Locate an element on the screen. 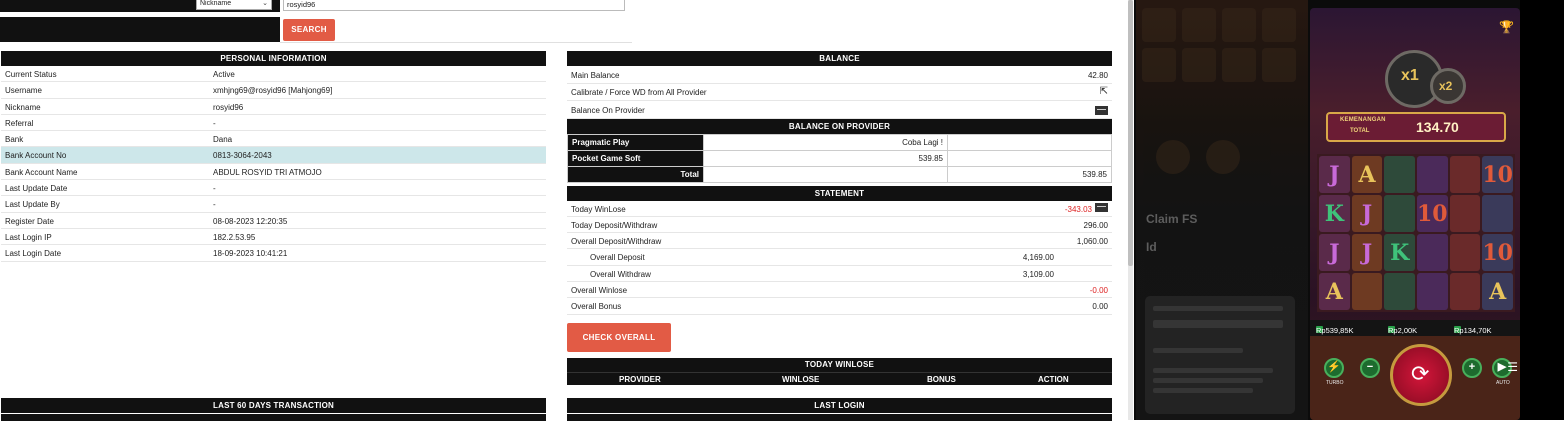 Image resolution: width=1564 pixels, height=421 pixels. scrollbar-thumb is located at coordinates (1130, 133).